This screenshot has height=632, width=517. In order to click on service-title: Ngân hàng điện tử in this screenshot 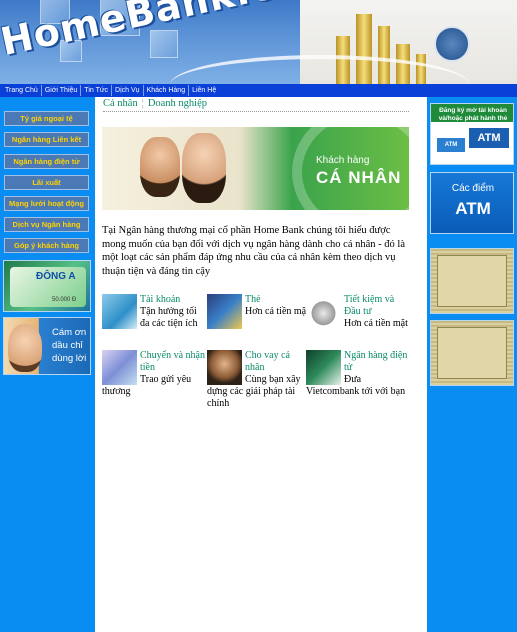, I will do `click(375, 361)`.